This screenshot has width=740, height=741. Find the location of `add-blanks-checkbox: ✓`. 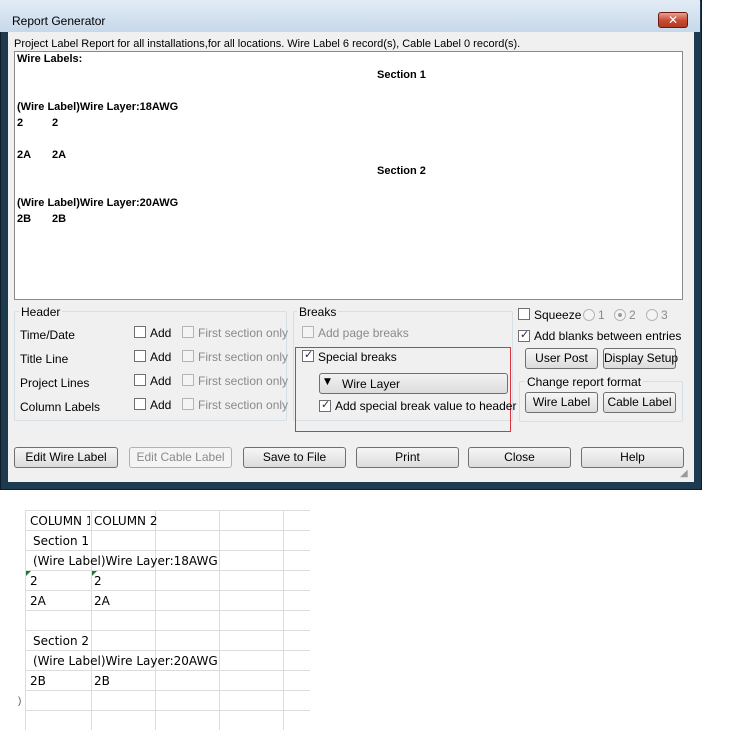

add-blanks-checkbox: ✓ is located at coordinates (524, 335).